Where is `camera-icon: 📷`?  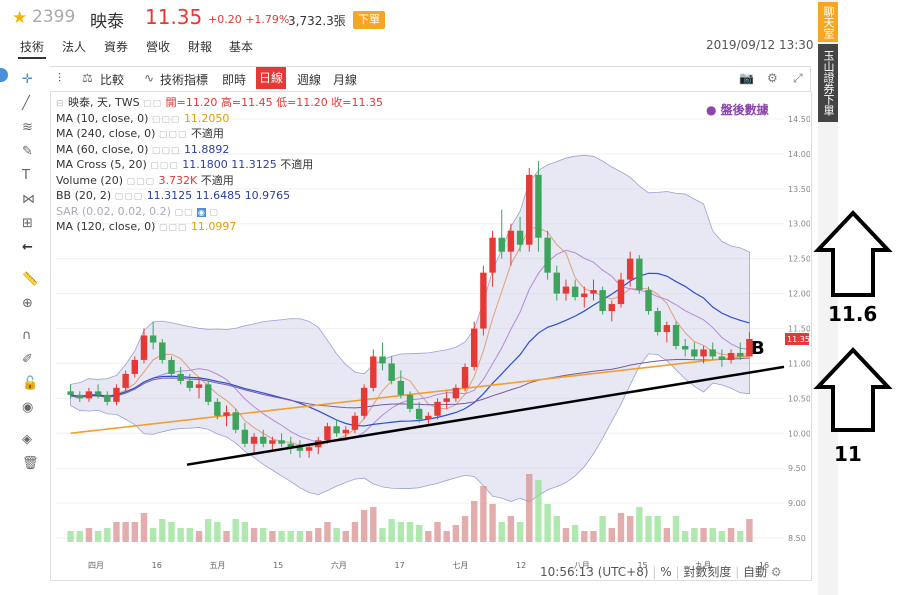
camera-icon: 📷 is located at coordinates (746, 78).